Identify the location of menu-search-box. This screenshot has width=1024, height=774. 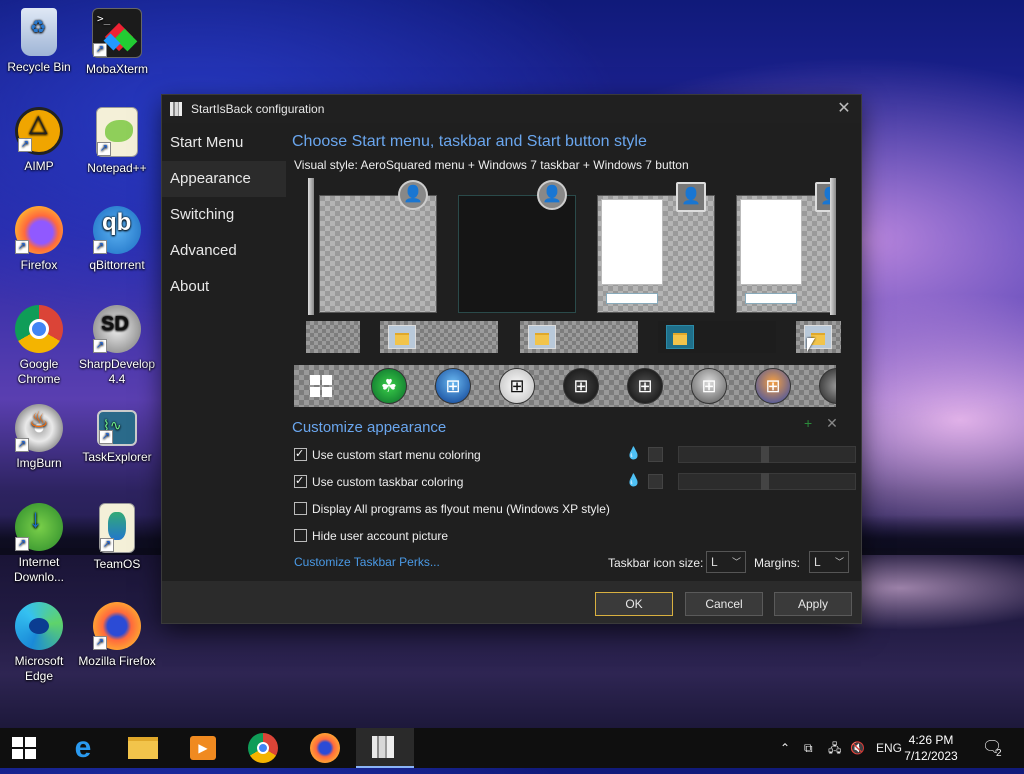
(632, 298).